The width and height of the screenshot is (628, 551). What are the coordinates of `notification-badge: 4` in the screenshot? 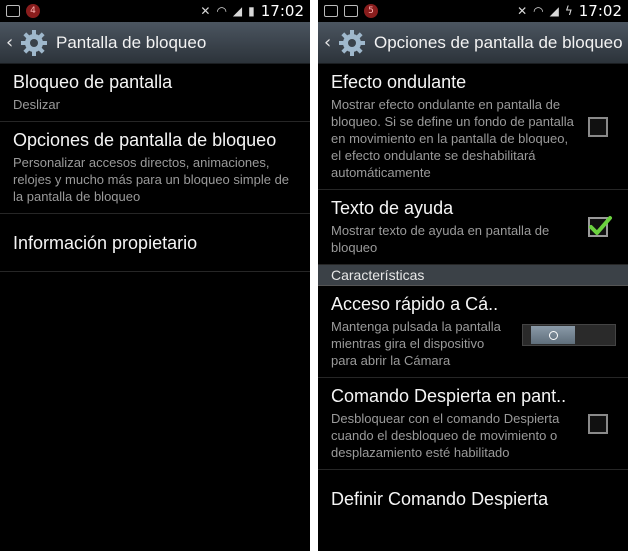 It's located at (33, 11).